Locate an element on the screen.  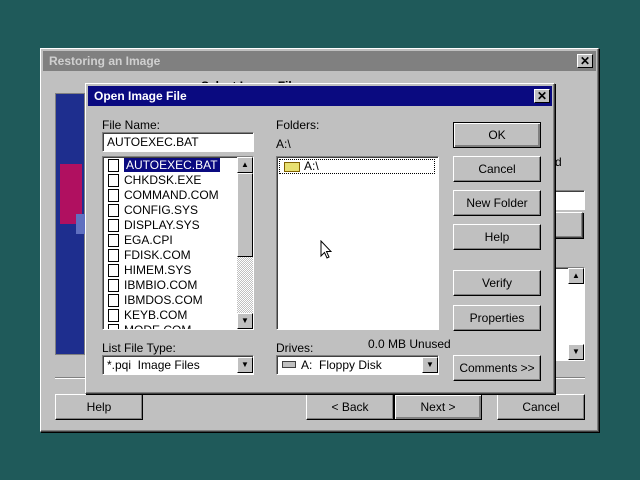
folders-label: Folders: is located at coordinates (298, 125).